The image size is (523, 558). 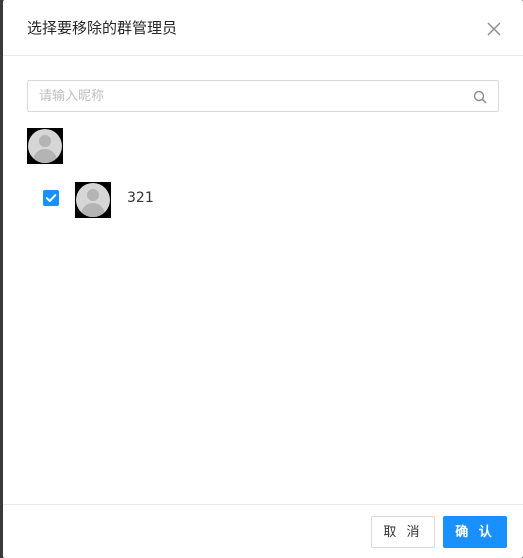 I want to click on search-field, so click(x=263, y=96).